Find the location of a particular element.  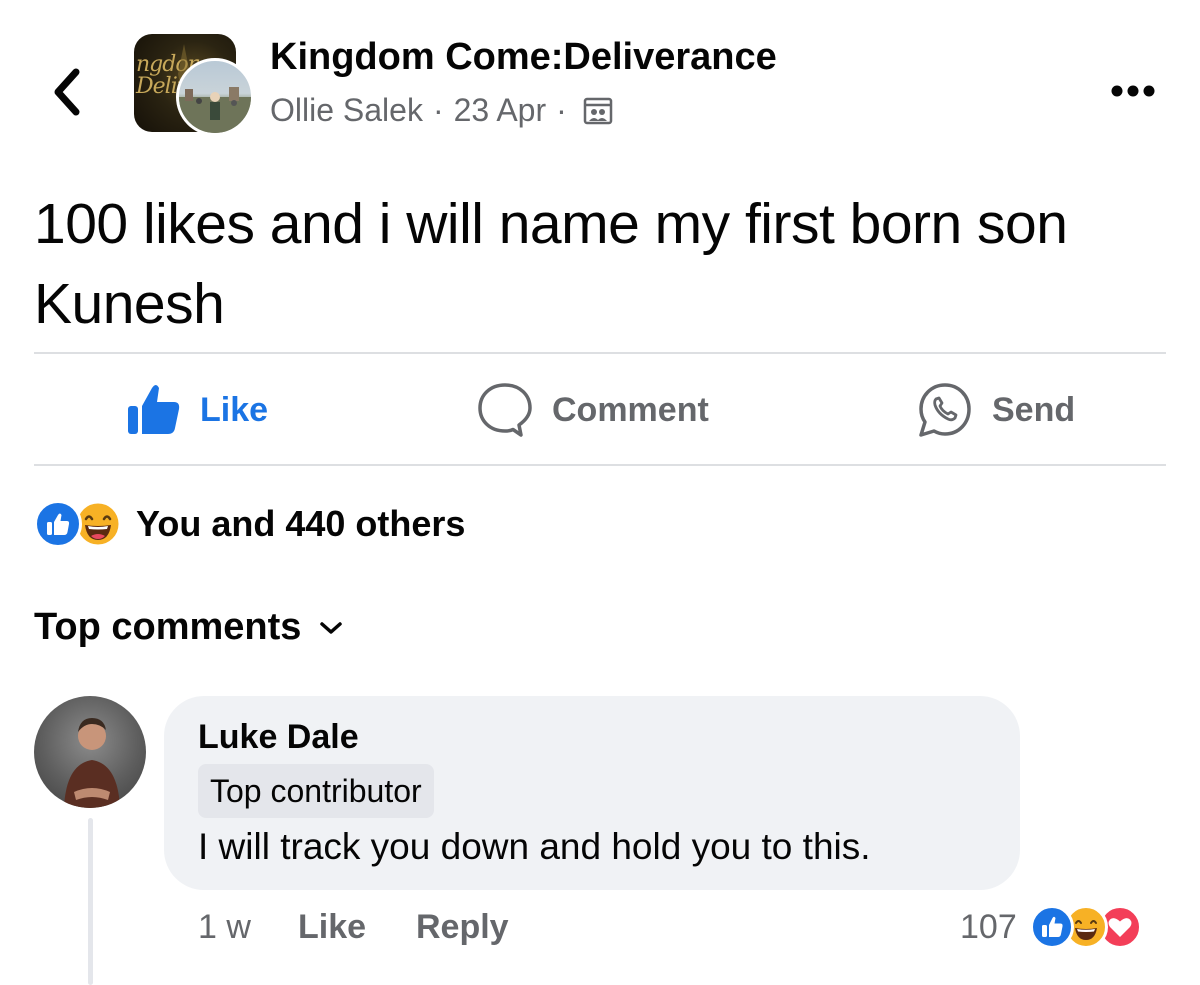

back-button is located at coordinates (69, 92).